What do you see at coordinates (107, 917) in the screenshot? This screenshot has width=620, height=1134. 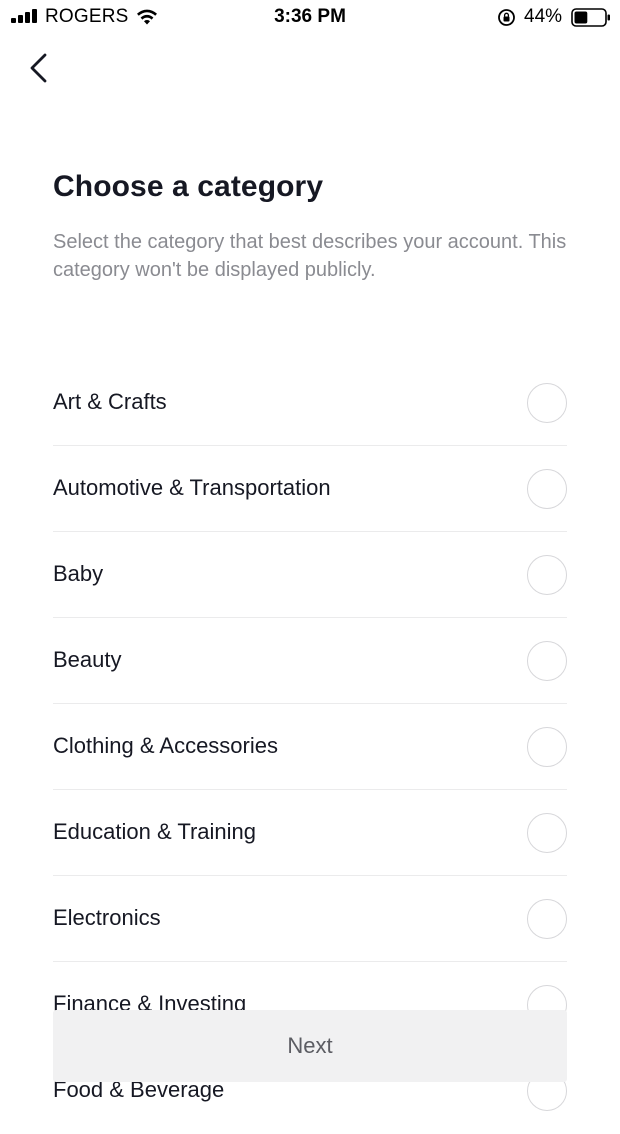 I see `category-label: Electronics` at bounding box center [107, 917].